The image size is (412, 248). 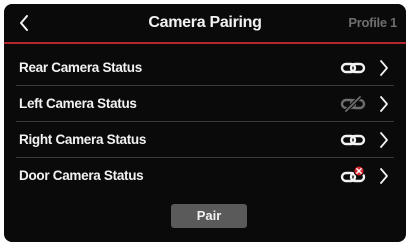 What do you see at coordinates (205, 68) in the screenshot?
I see `rear-camera-row: Rear Camera Status` at bounding box center [205, 68].